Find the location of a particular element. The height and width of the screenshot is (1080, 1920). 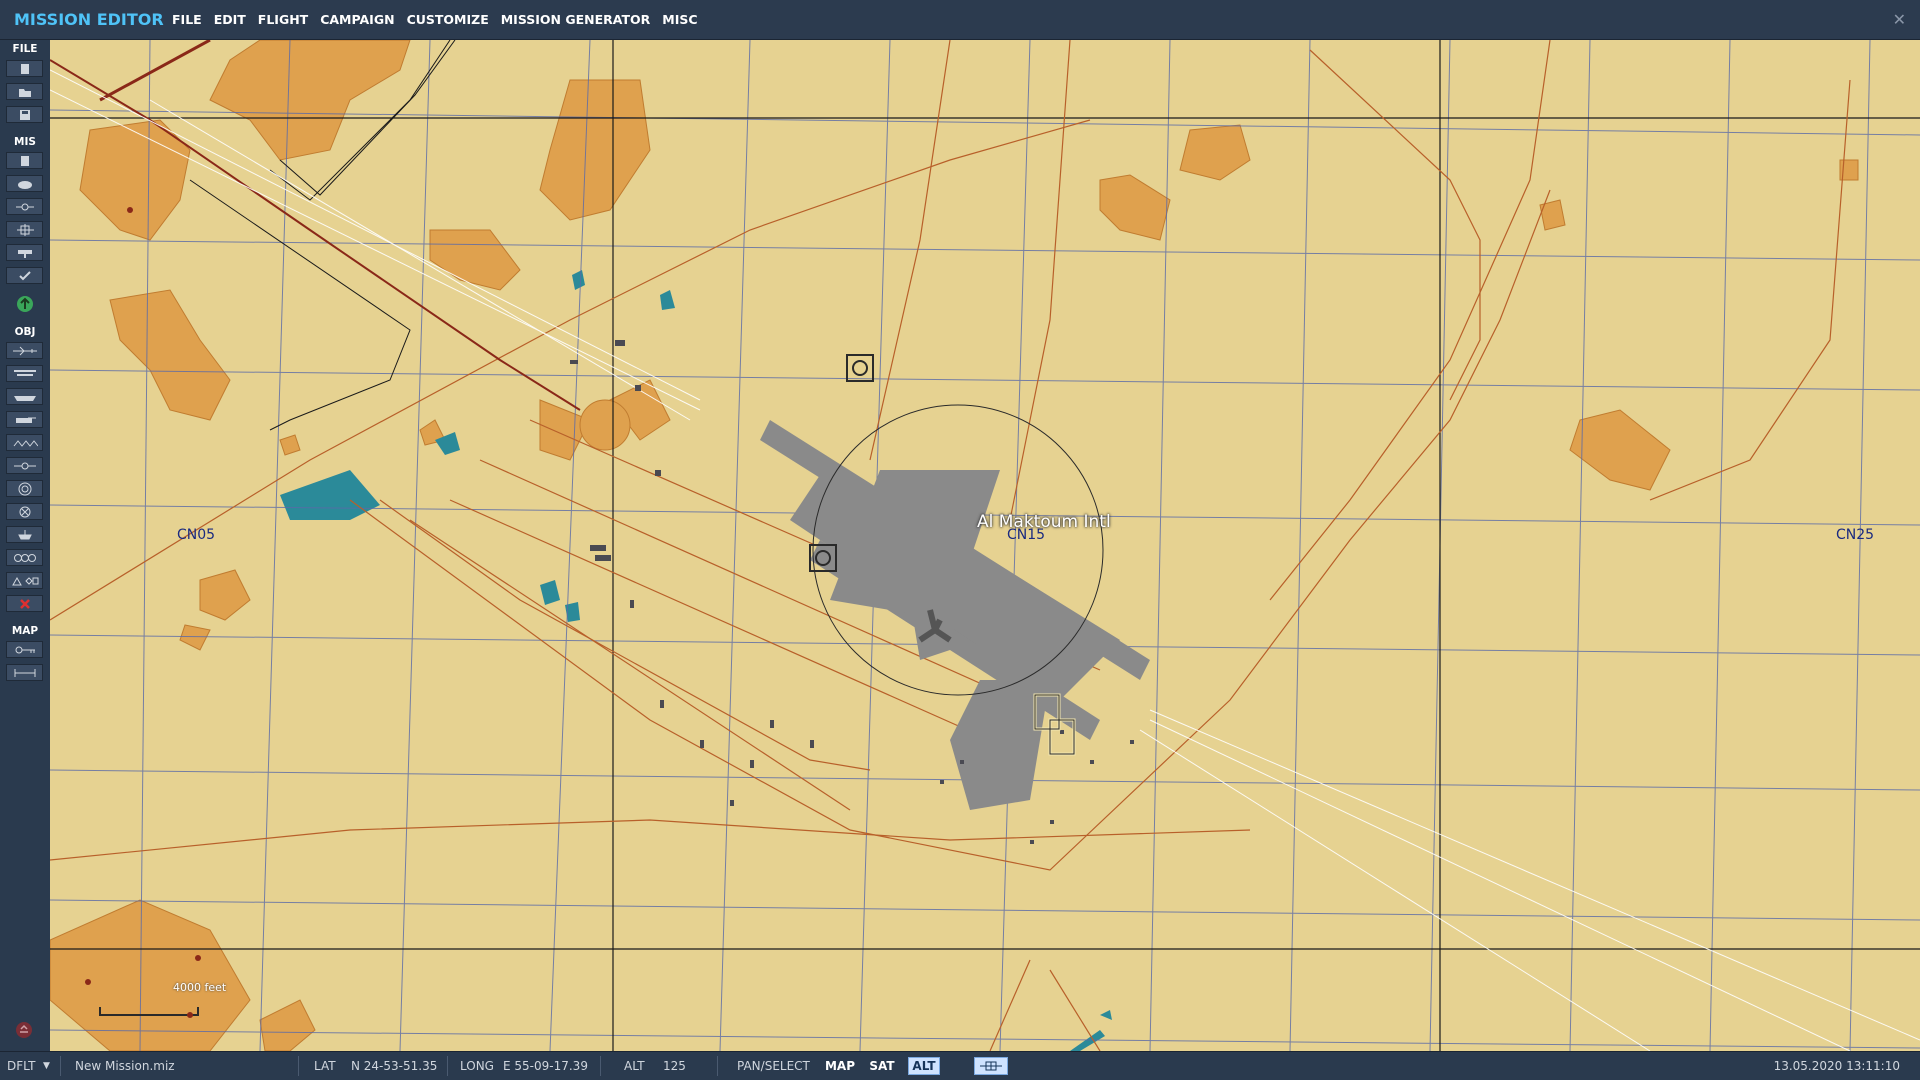

delete-icon is located at coordinates (24, 603).